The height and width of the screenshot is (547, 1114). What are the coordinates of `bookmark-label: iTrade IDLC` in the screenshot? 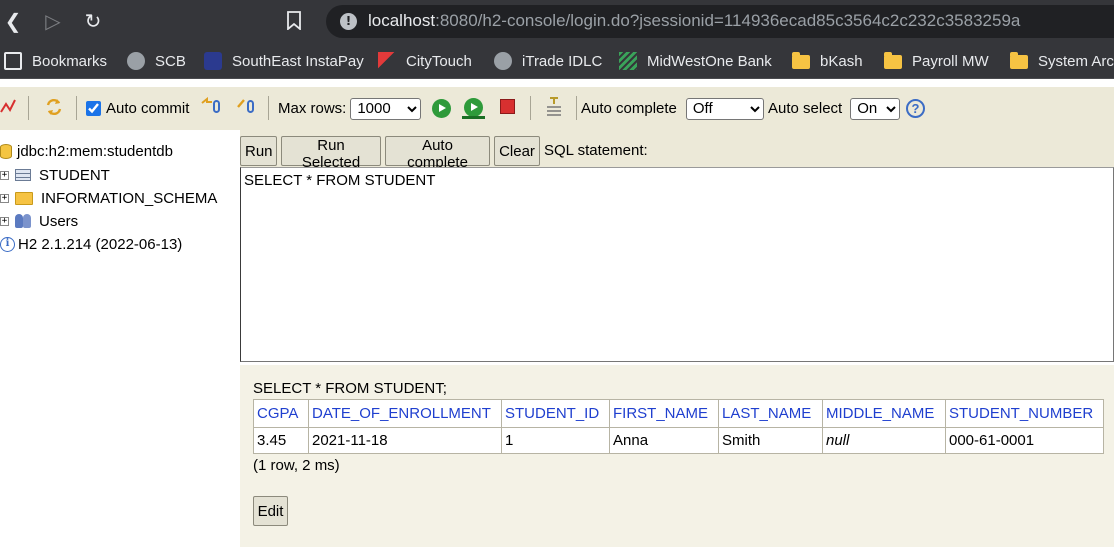 It's located at (562, 61).